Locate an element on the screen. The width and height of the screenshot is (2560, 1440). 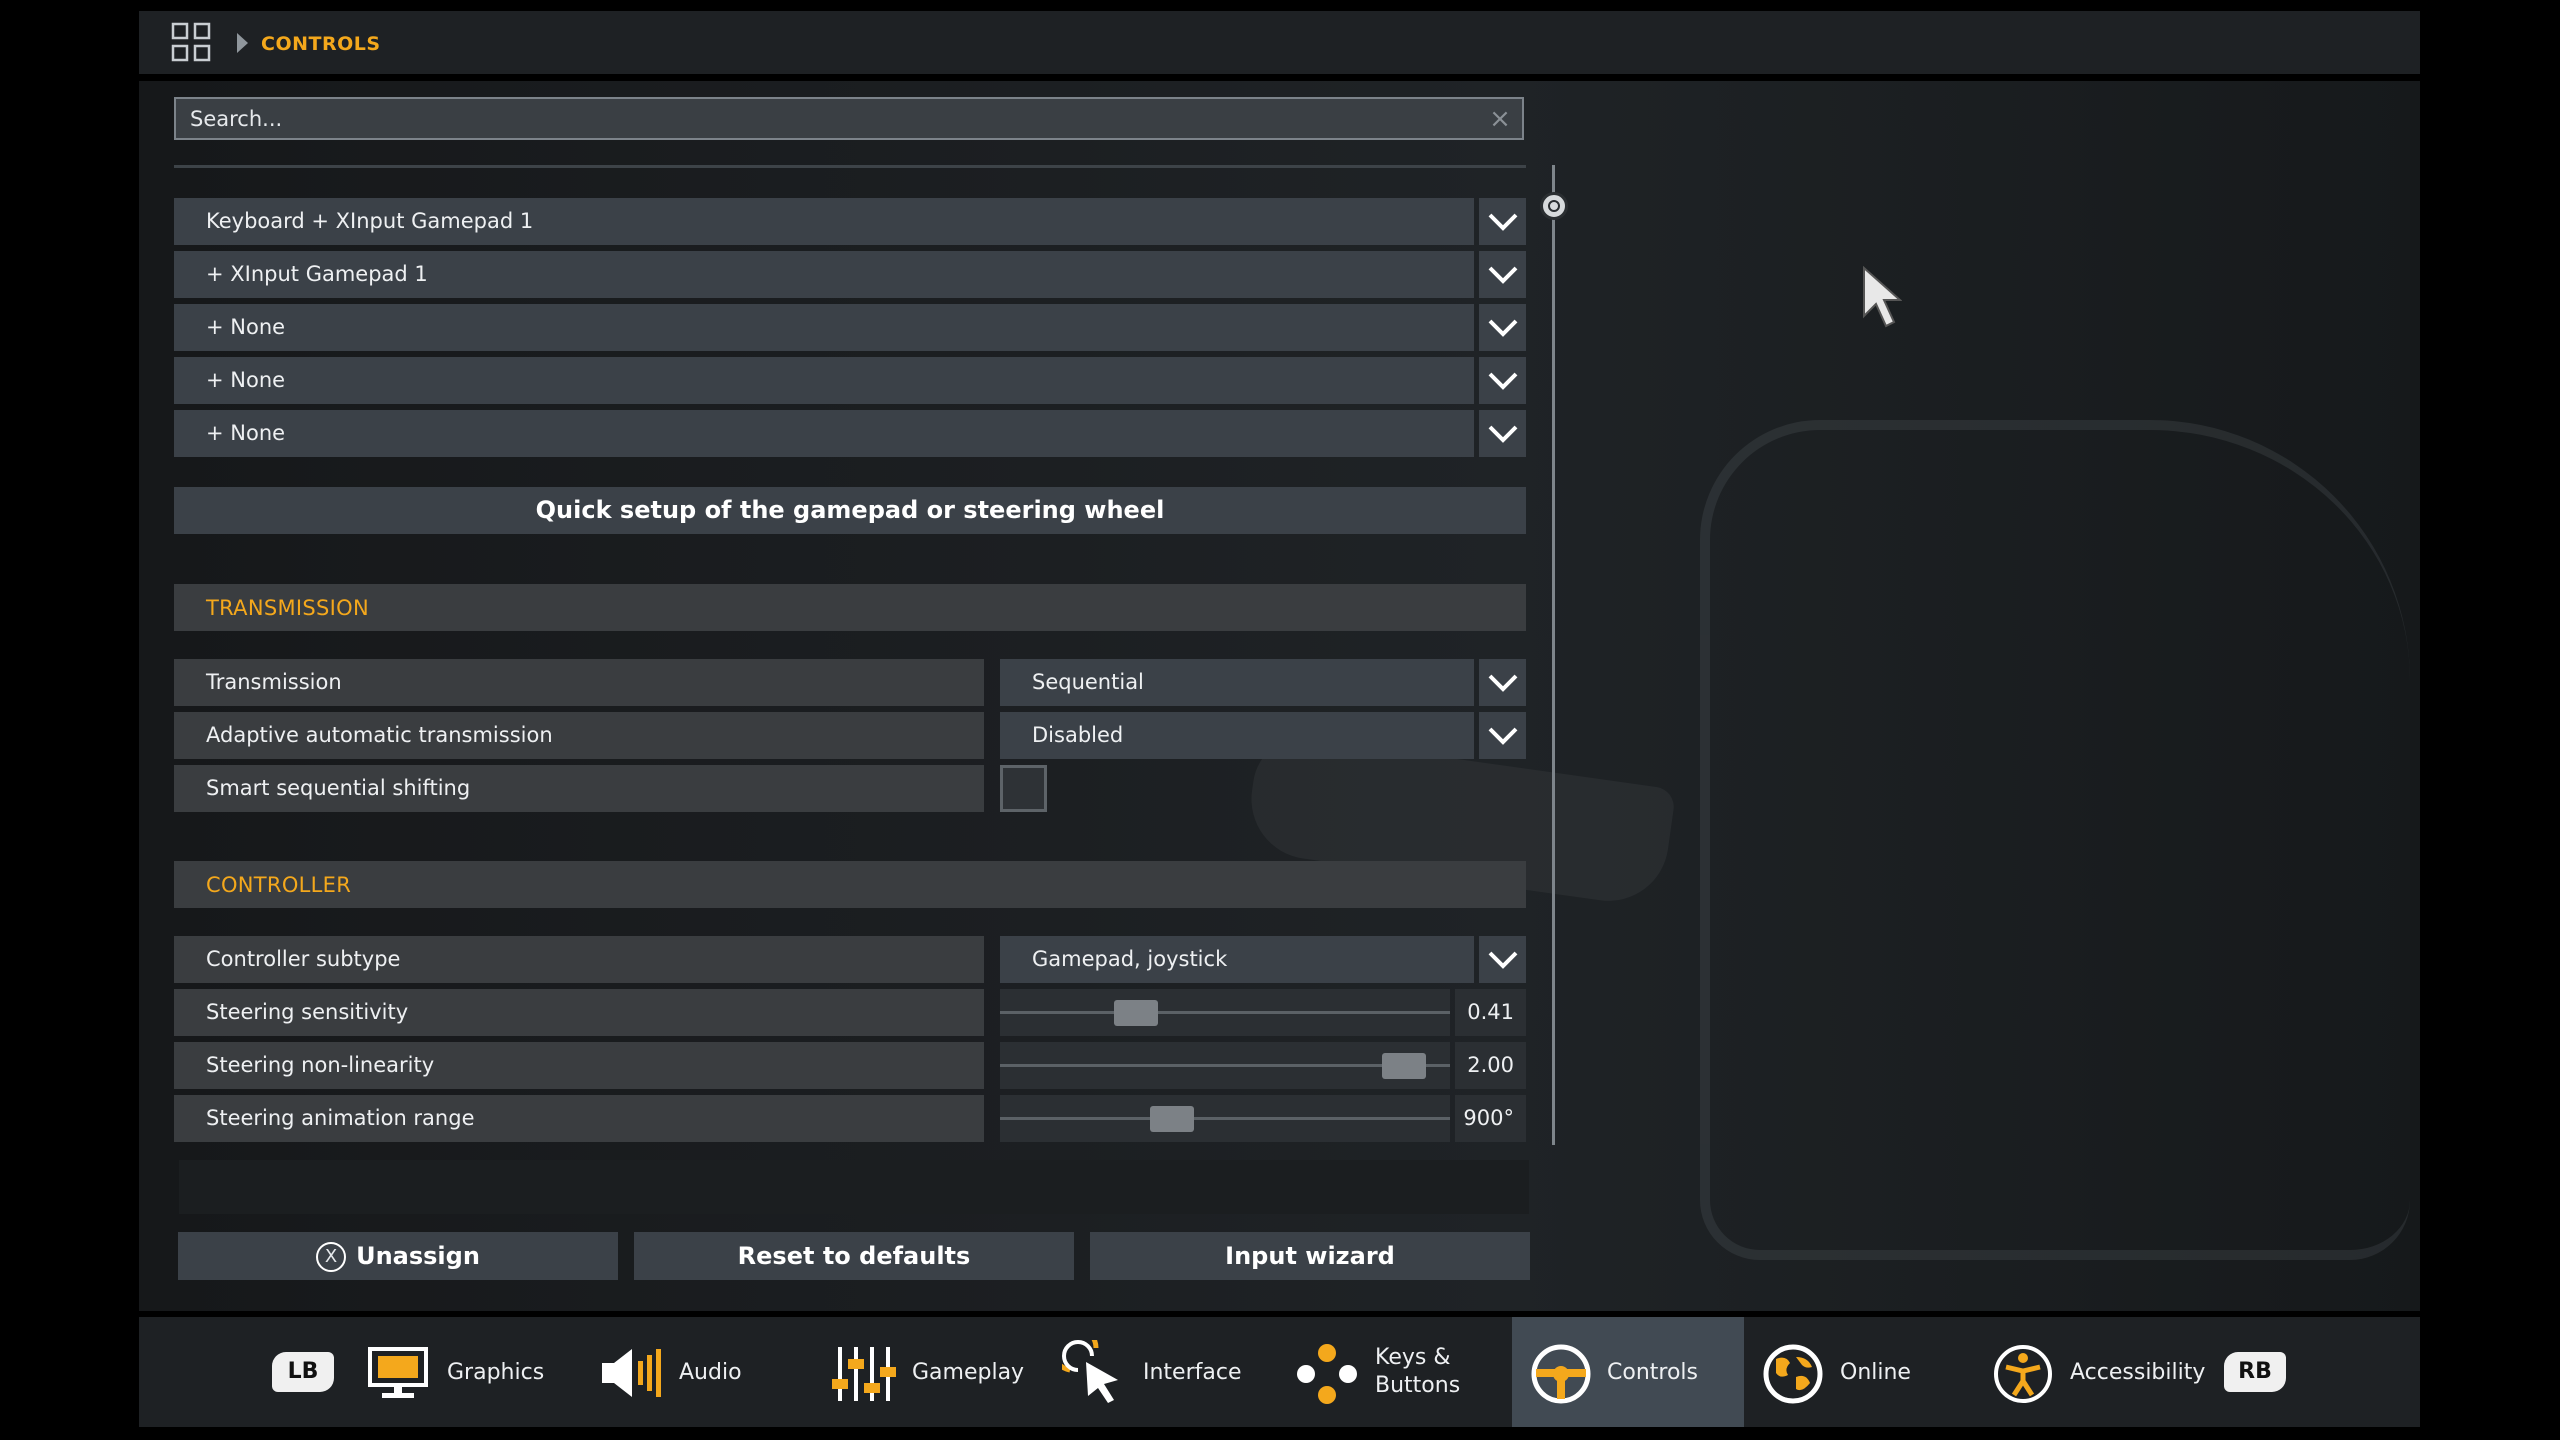
slider-value-text: 900° is located at coordinates (1488, 1118).